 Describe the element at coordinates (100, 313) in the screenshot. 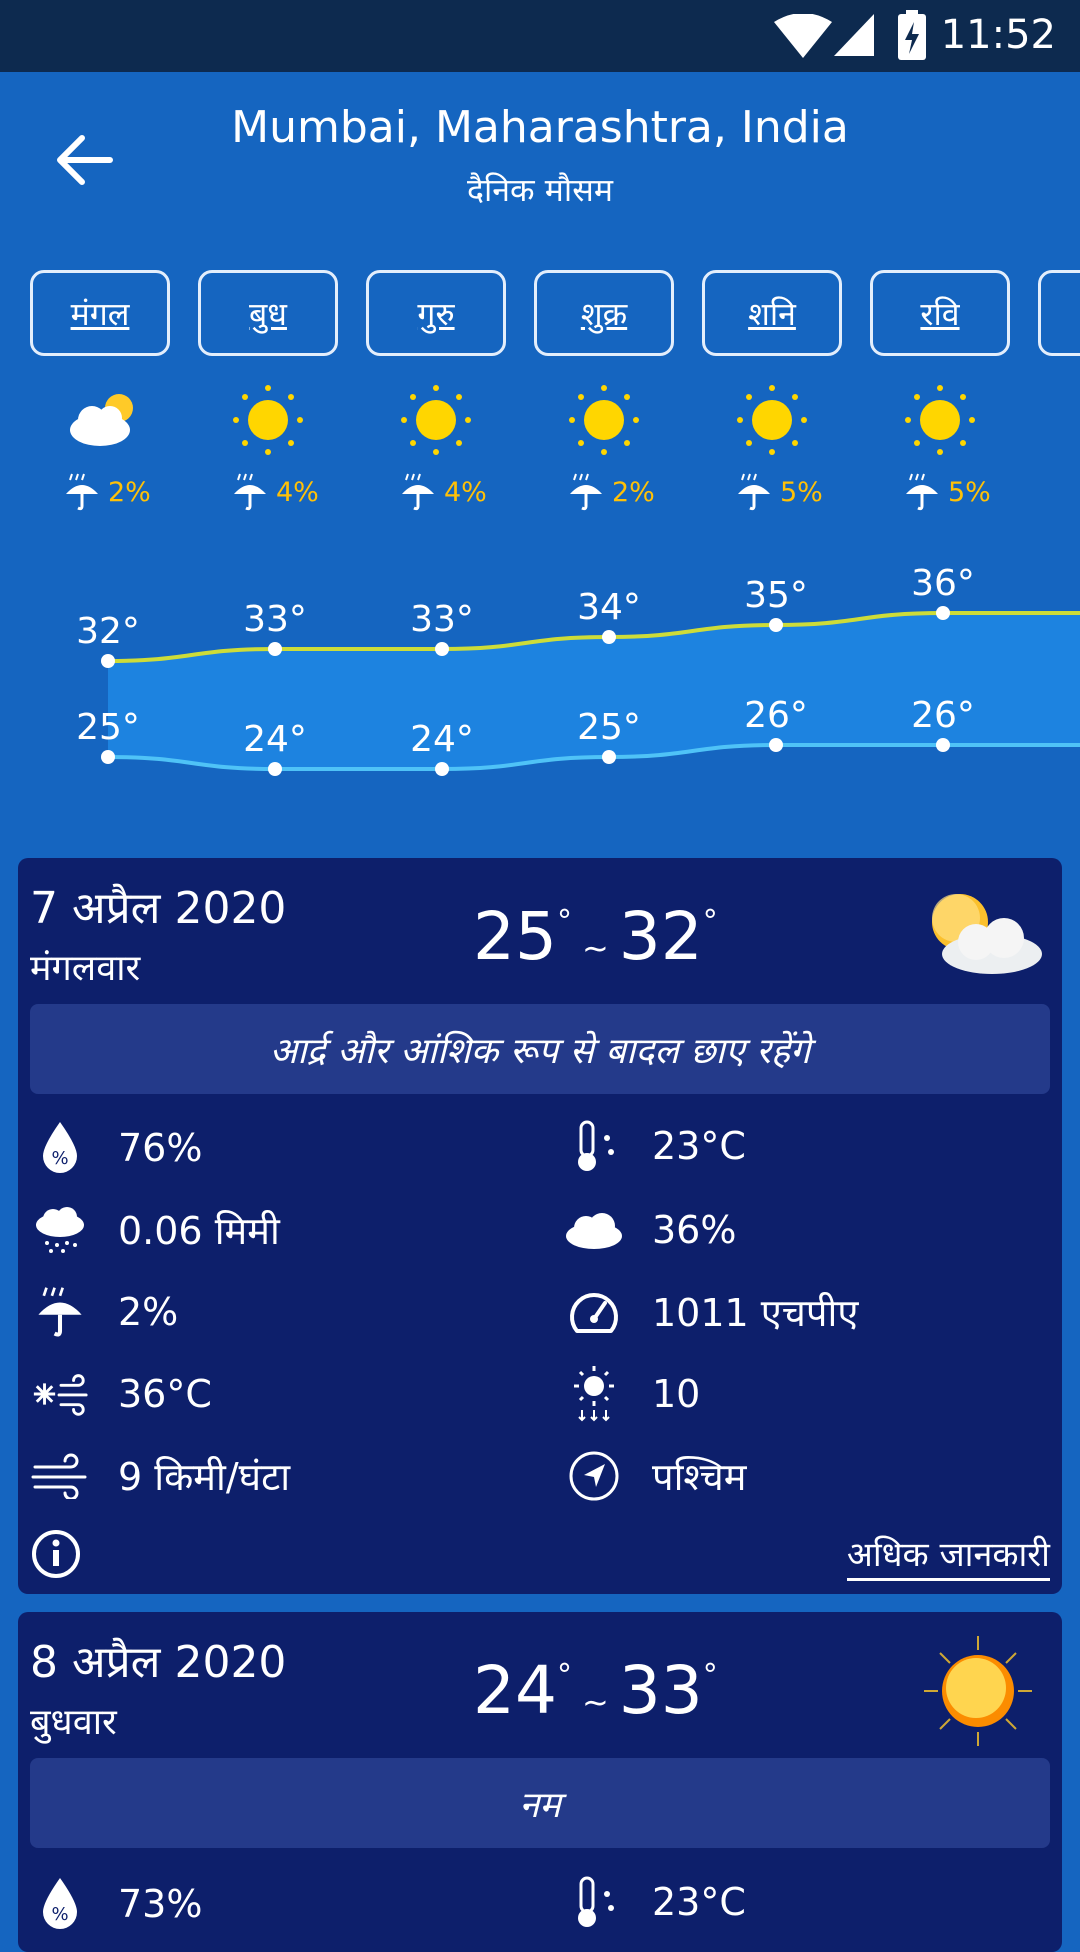

I see `day-tab: मंगल` at that location.